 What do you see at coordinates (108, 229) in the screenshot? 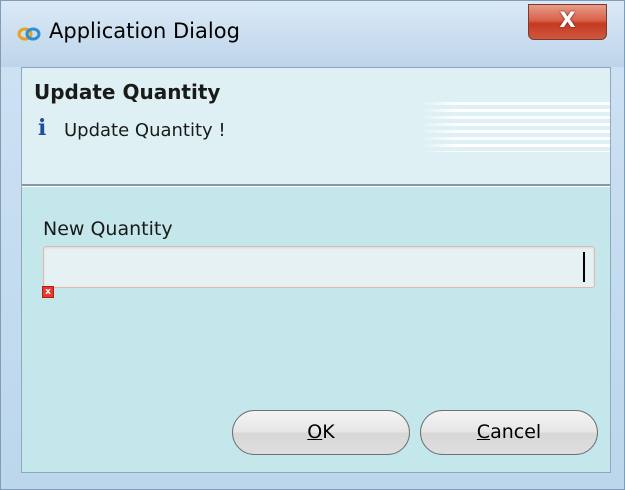
I see `new-quantity-label: New Quantity` at bounding box center [108, 229].